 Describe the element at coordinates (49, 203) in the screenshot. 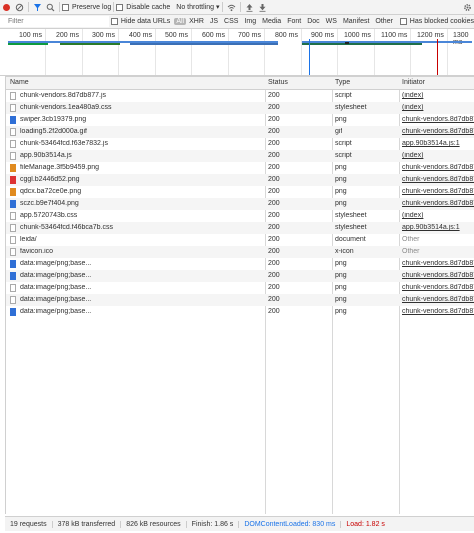

I see `cell-name: sczc.b9e7f404.png` at that location.